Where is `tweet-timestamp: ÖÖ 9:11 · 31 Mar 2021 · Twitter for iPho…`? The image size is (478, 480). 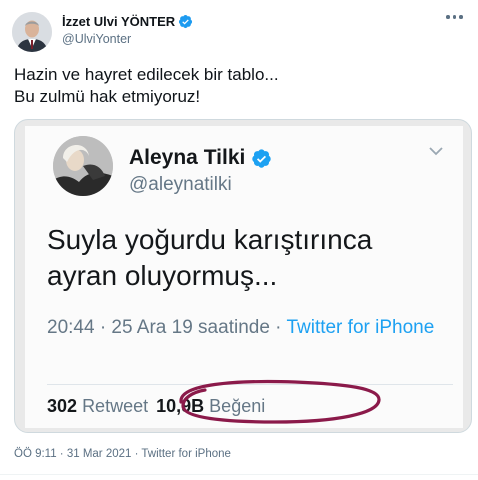 tweet-timestamp: ÖÖ 9:11 · 31 Mar 2021 · Twitter for iPho… is located at coordinates (122, 454).